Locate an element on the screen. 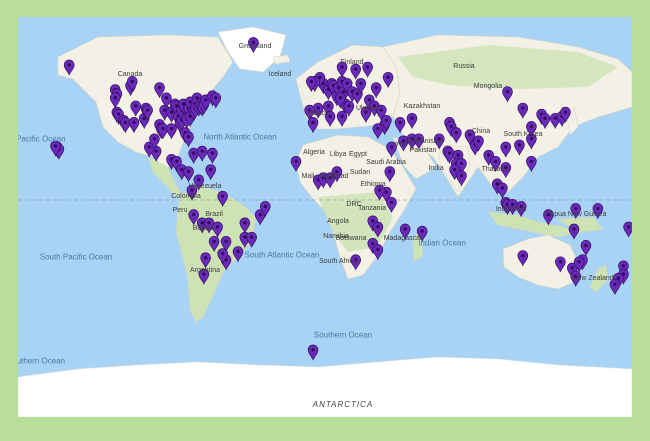  label-pakistan: Pakistan is located at coordinates (423, 150).